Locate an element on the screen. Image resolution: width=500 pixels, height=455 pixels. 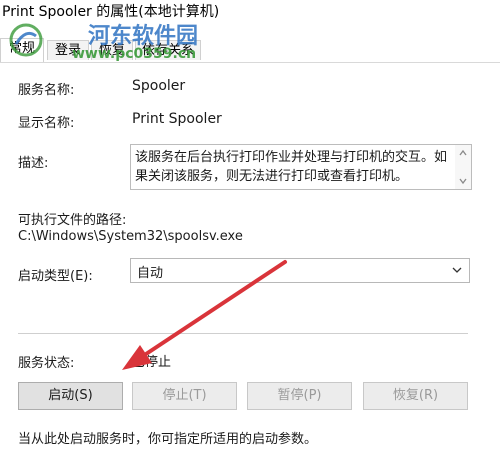
resume-button: 恢复(R) is located at coordinates (415, 396).